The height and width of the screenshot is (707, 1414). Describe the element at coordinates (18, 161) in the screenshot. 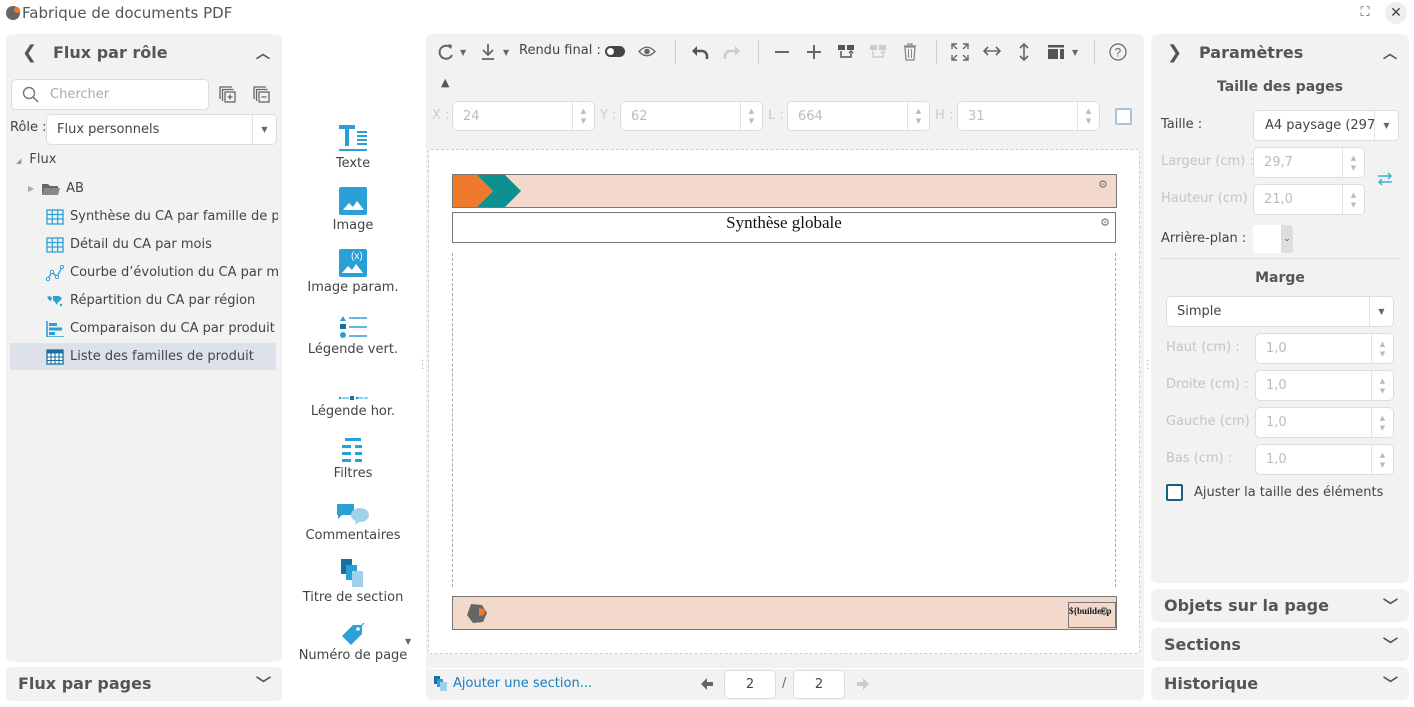

I see `tree-expand-icon: ◢` at that location.